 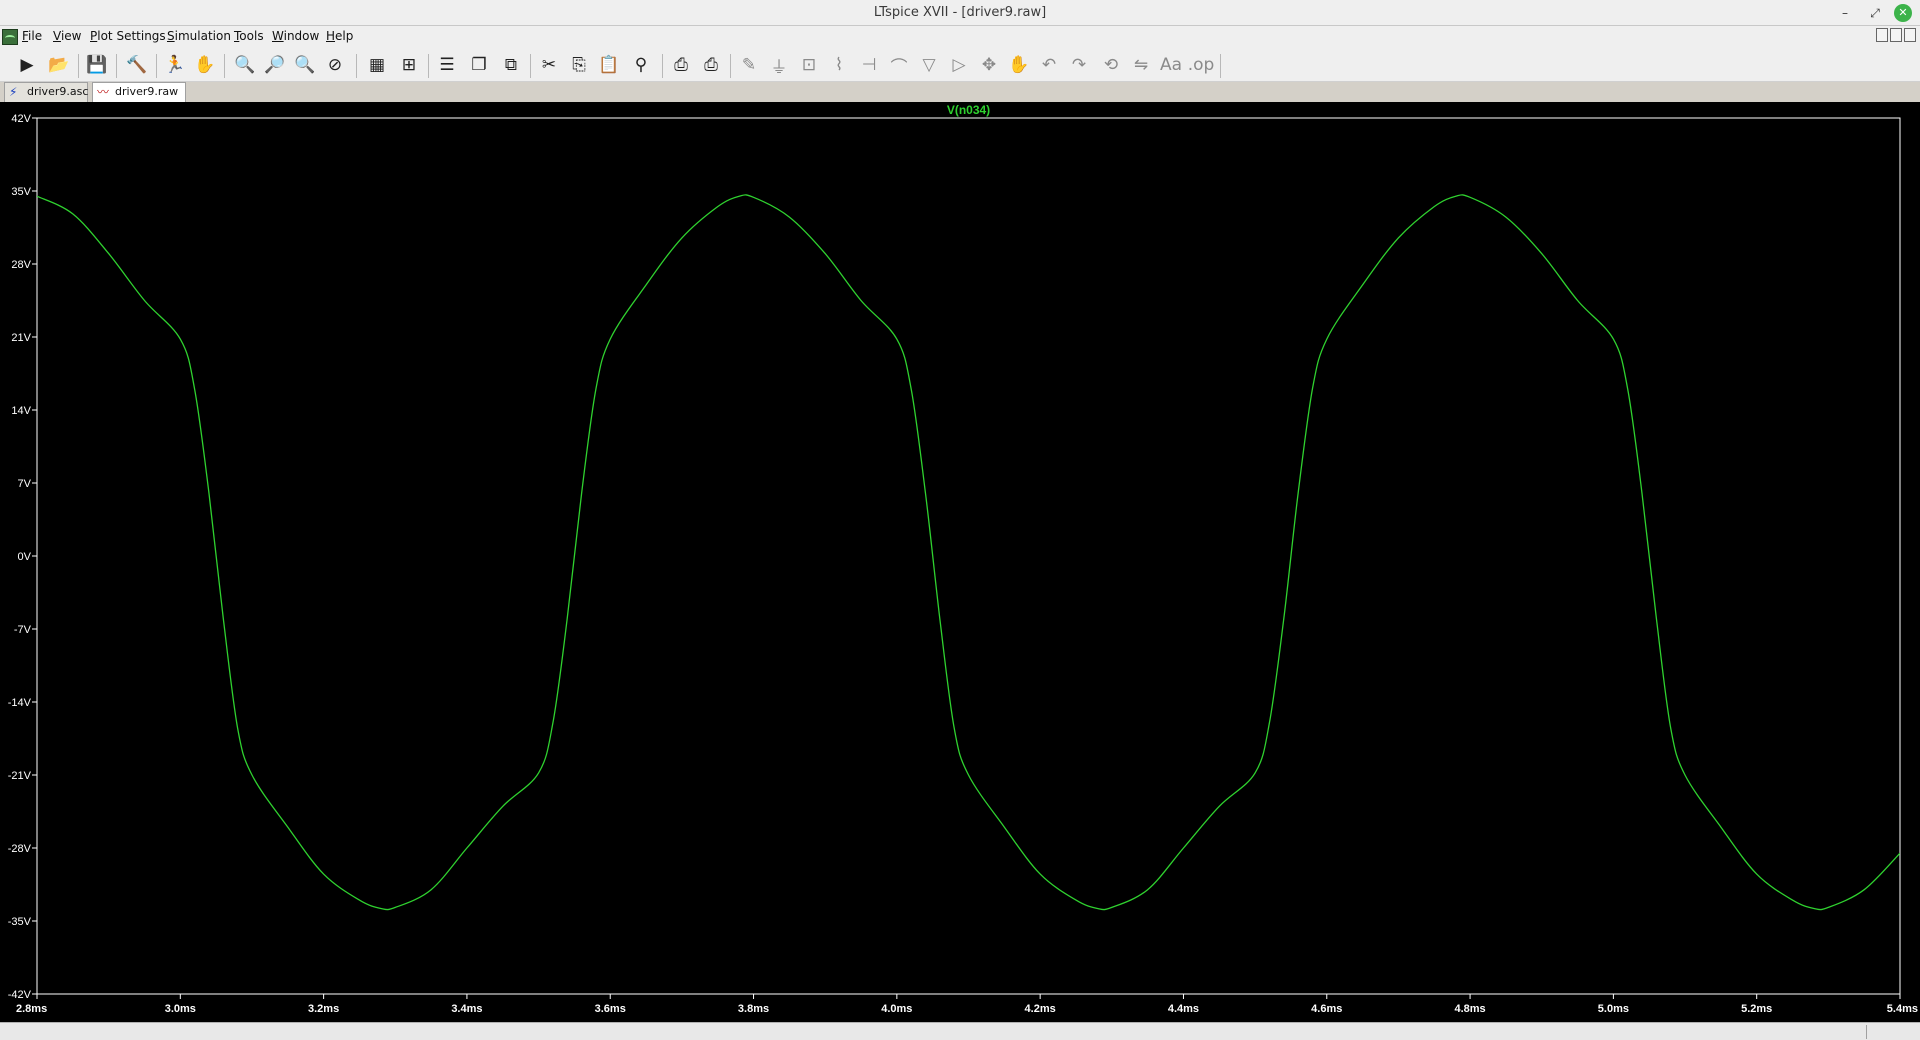 I want to click on menu-file-label: ile, so click(x=35, y=36).